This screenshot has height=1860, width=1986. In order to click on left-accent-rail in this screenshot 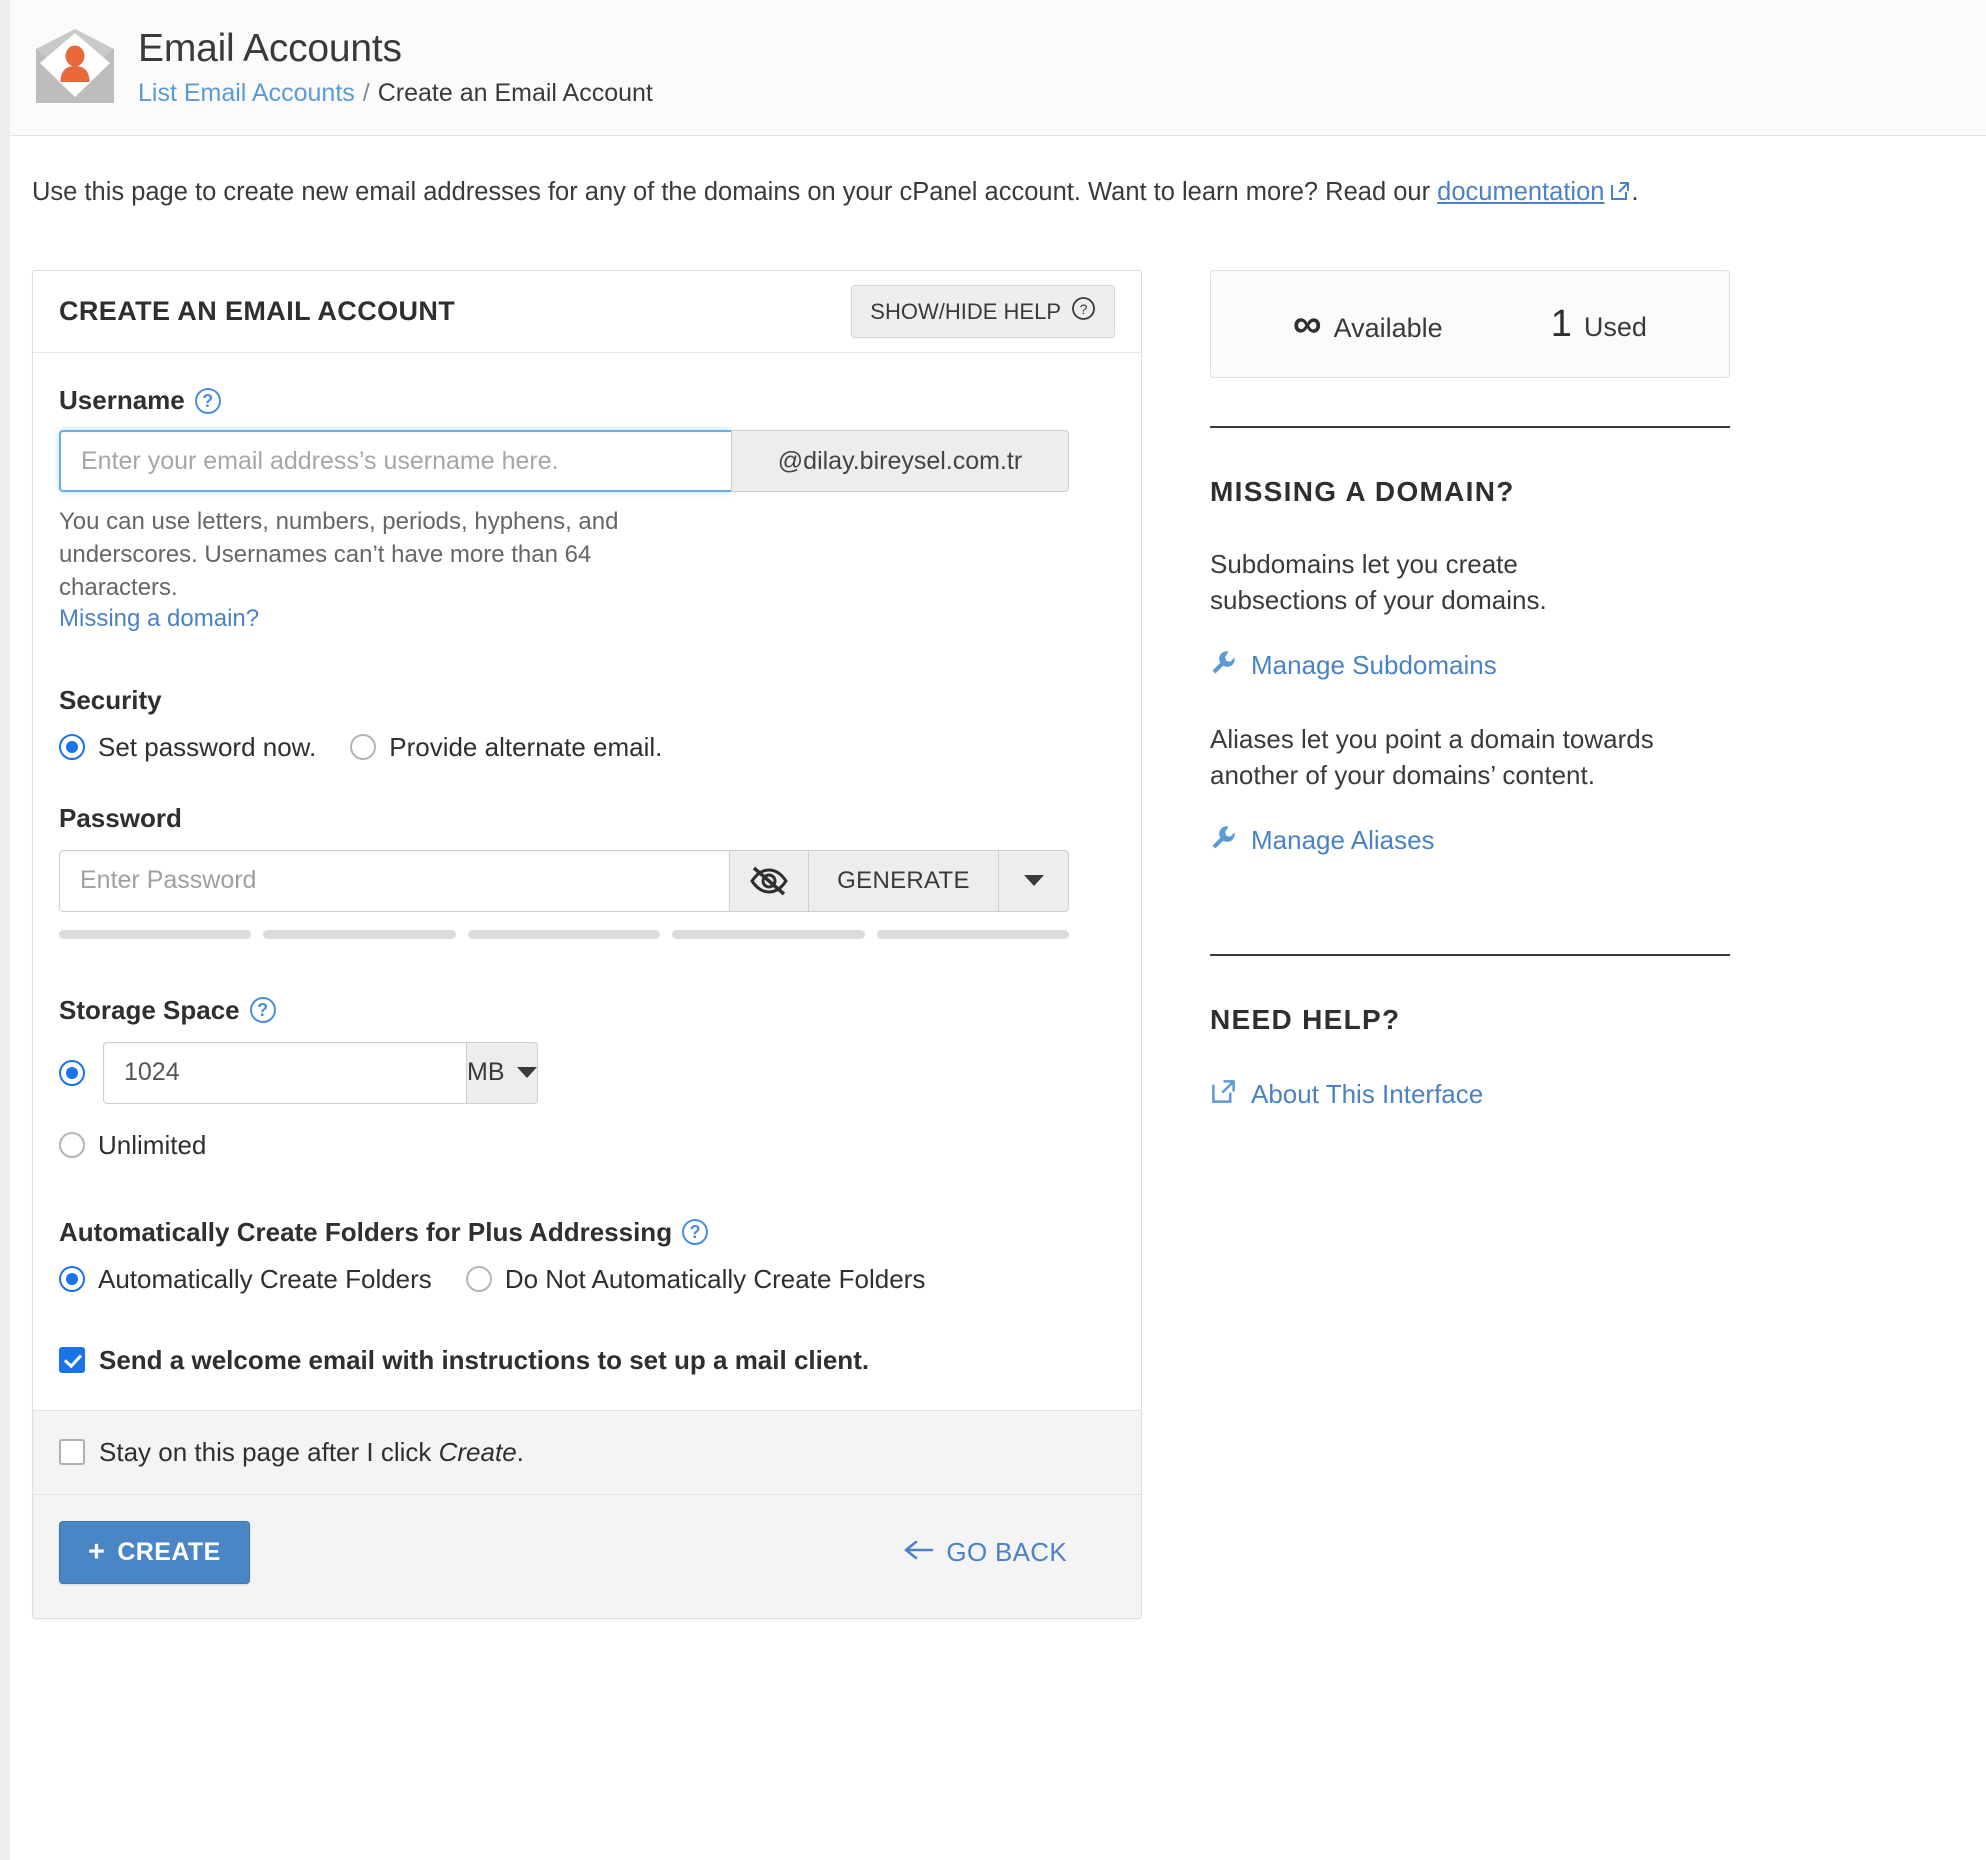, I will do `click(5, 930)`.